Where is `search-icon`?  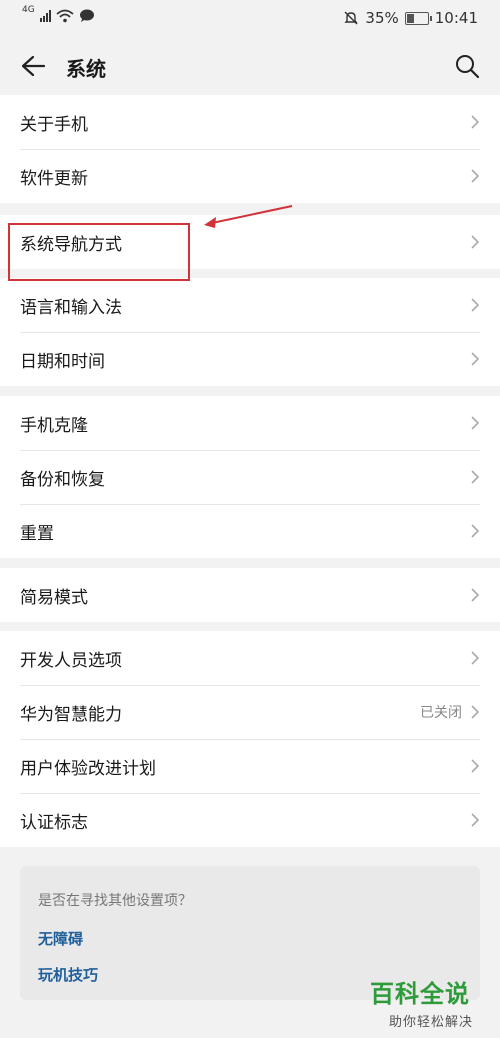 search-icon is located at coordinates (467, 66).